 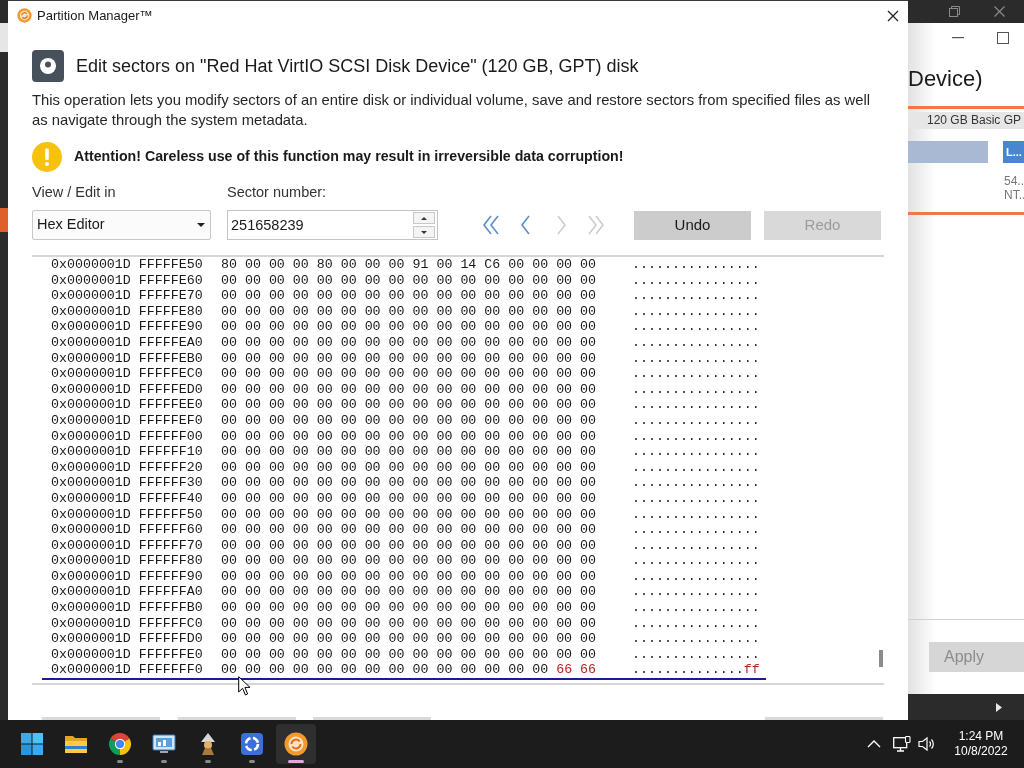 I want to click on description-text: This operation lets you modify sectors of an entire disk or individual volume, save and restore sectors from specified files as well as navigate through the system metadata., so click(x=452, y=110).